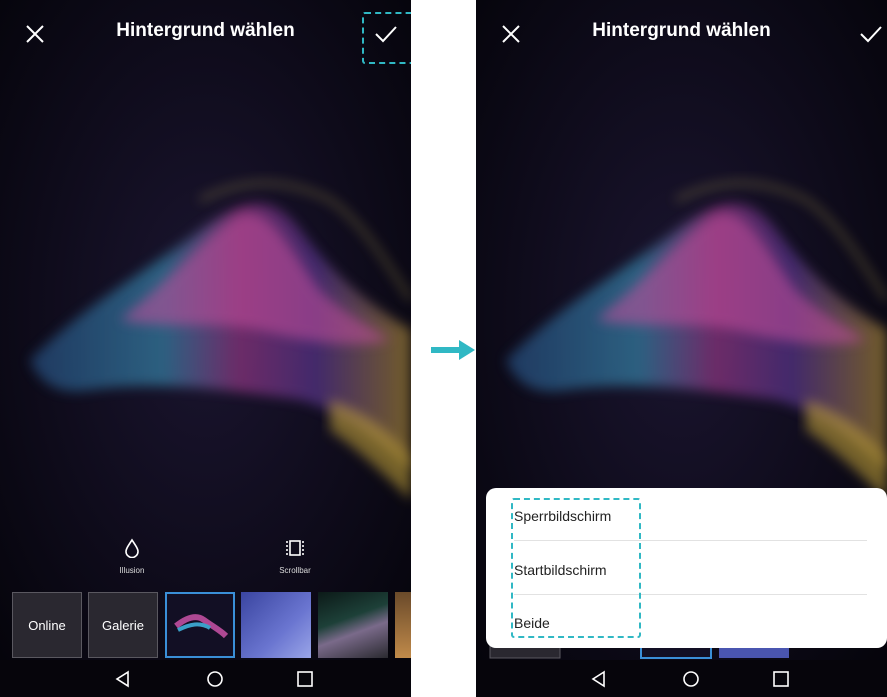  What do you see at coordinates (200, 625) in the screenshot?
I see `thumb-wallpaper-selected` at bounding box center [200, 625].